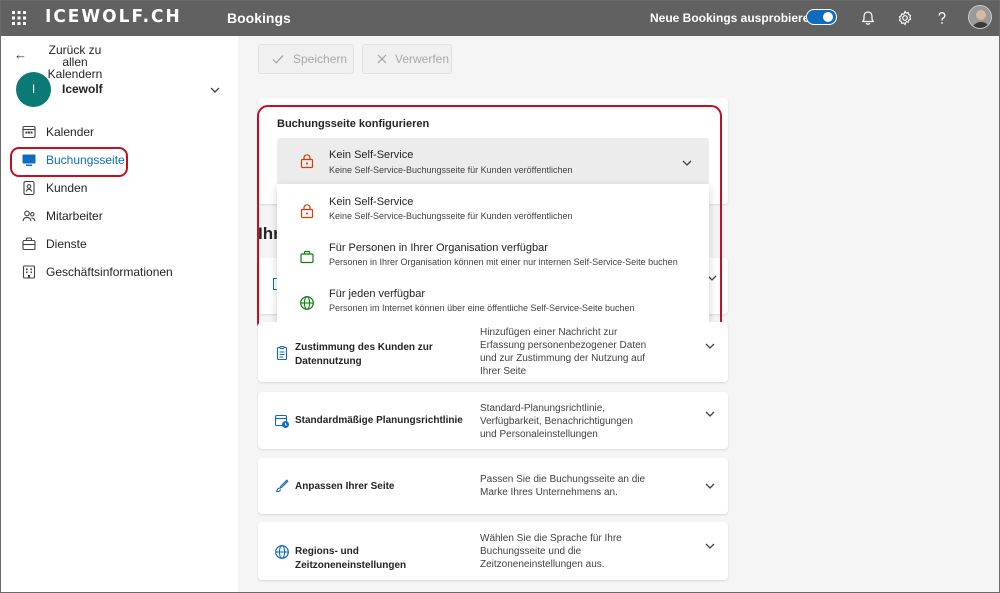  What do you see at coordinates (69, 162) in the screenshot?
I see `highlight-annotation-nav` at bounding box center [69, 162].